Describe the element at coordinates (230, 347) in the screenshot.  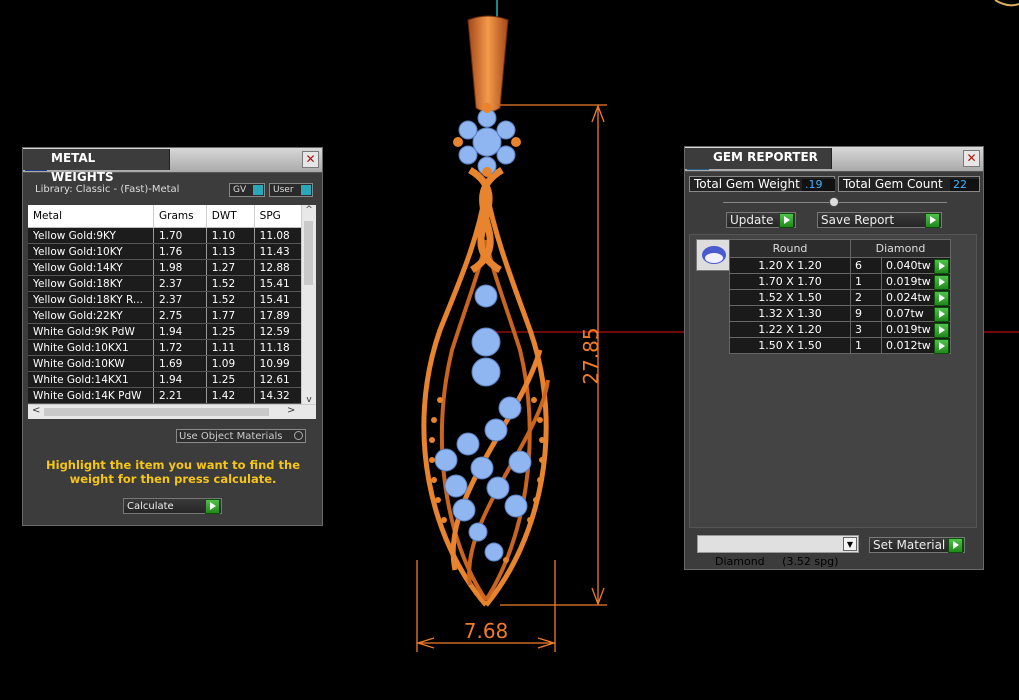
I see `table-cell: 1.11` at that location.